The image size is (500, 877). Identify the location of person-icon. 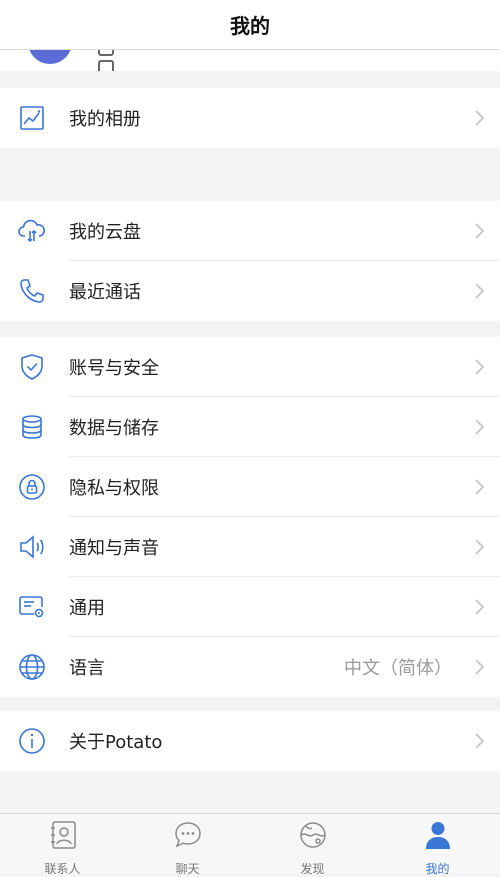
(438, 835).